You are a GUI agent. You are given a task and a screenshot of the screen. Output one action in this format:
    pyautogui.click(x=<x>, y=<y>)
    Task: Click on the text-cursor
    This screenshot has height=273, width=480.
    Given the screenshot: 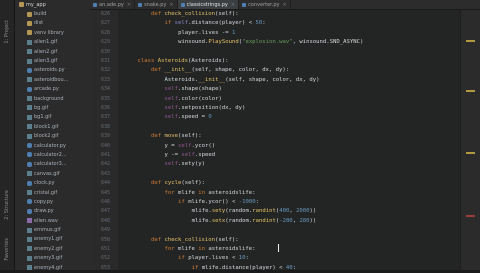 What is the action you would take?
    pyautogui.click(x=278, y=248)
    